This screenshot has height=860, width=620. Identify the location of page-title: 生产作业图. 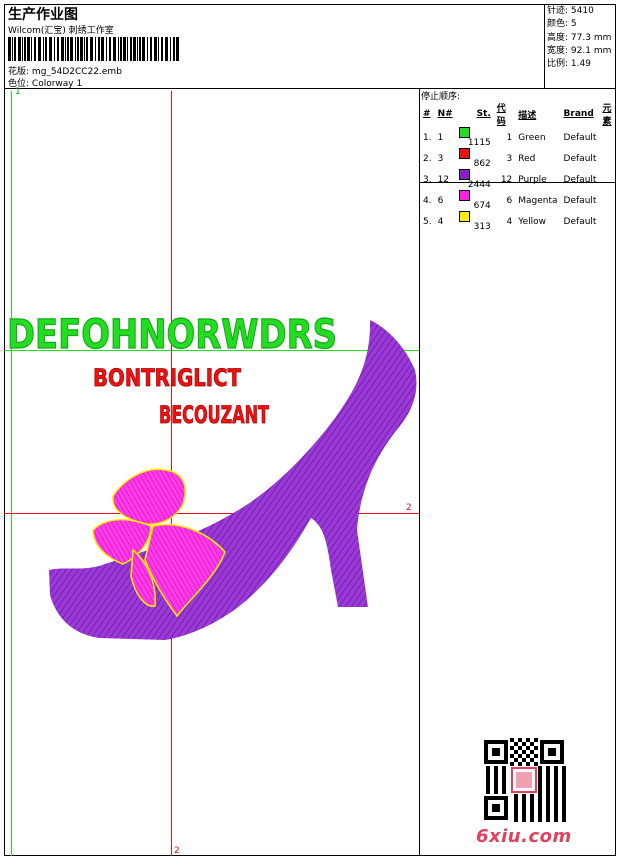
(43, 15).